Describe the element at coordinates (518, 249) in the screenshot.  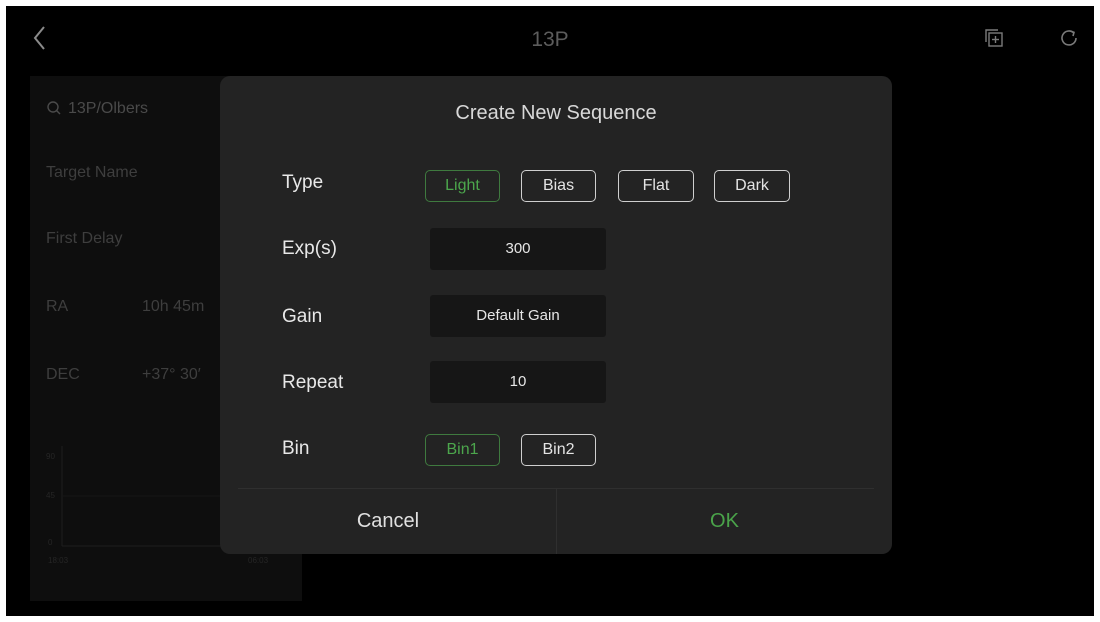
I see `exposure-input: 300` at that location.